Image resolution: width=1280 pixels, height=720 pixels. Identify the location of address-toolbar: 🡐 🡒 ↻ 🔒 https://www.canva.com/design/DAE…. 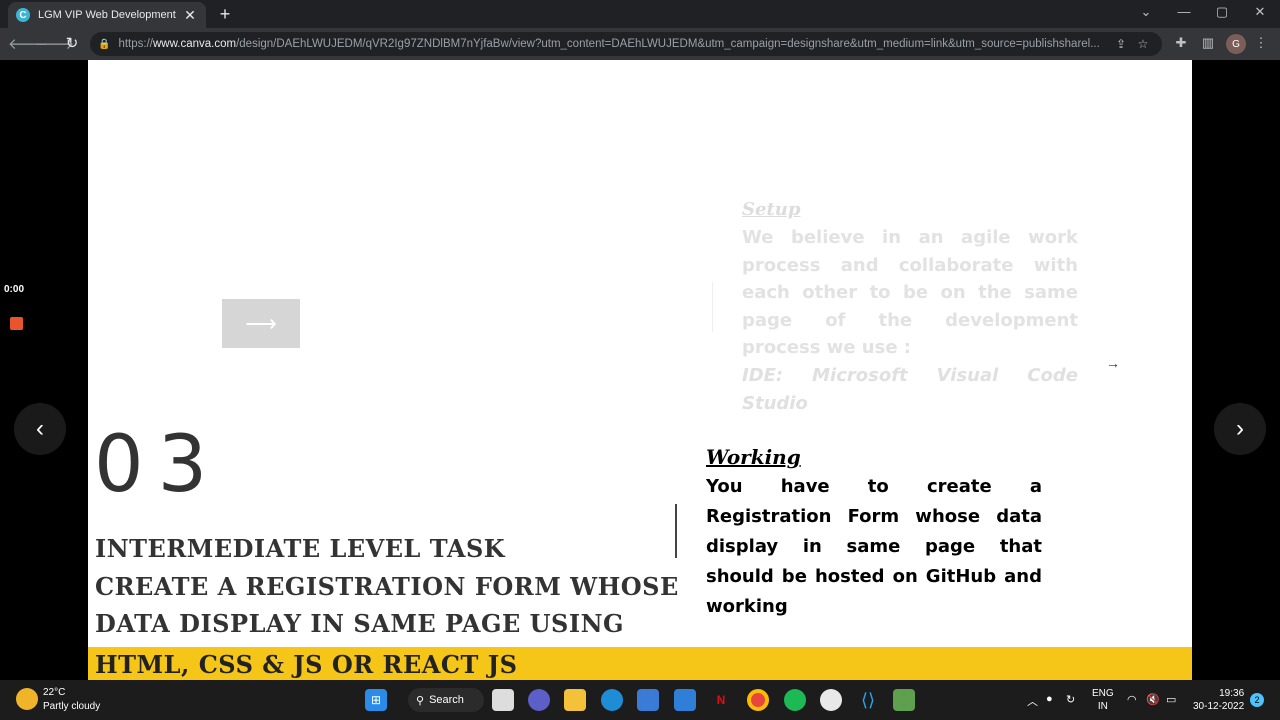
(640, 44).